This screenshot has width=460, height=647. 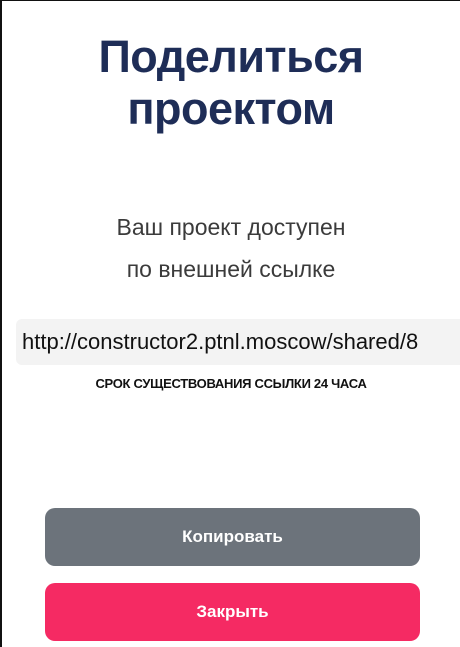 What do you see at coordinates (231, 269) in the screenshot?
I see `dialog-message-line-2: по внешней ссылке` at bounding box center [231, 269].